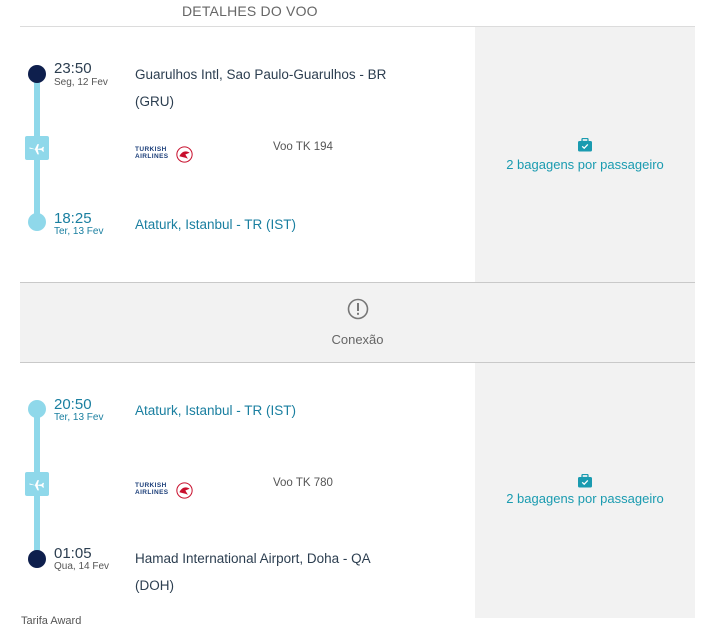 This screenshot has height=631, width=714. What do you see at coordinates (216, 410) in the screenshot?
I see `departure-airport-name: Ataturk, Istanbul - TR (IST)` at bounding box center [216, 410].